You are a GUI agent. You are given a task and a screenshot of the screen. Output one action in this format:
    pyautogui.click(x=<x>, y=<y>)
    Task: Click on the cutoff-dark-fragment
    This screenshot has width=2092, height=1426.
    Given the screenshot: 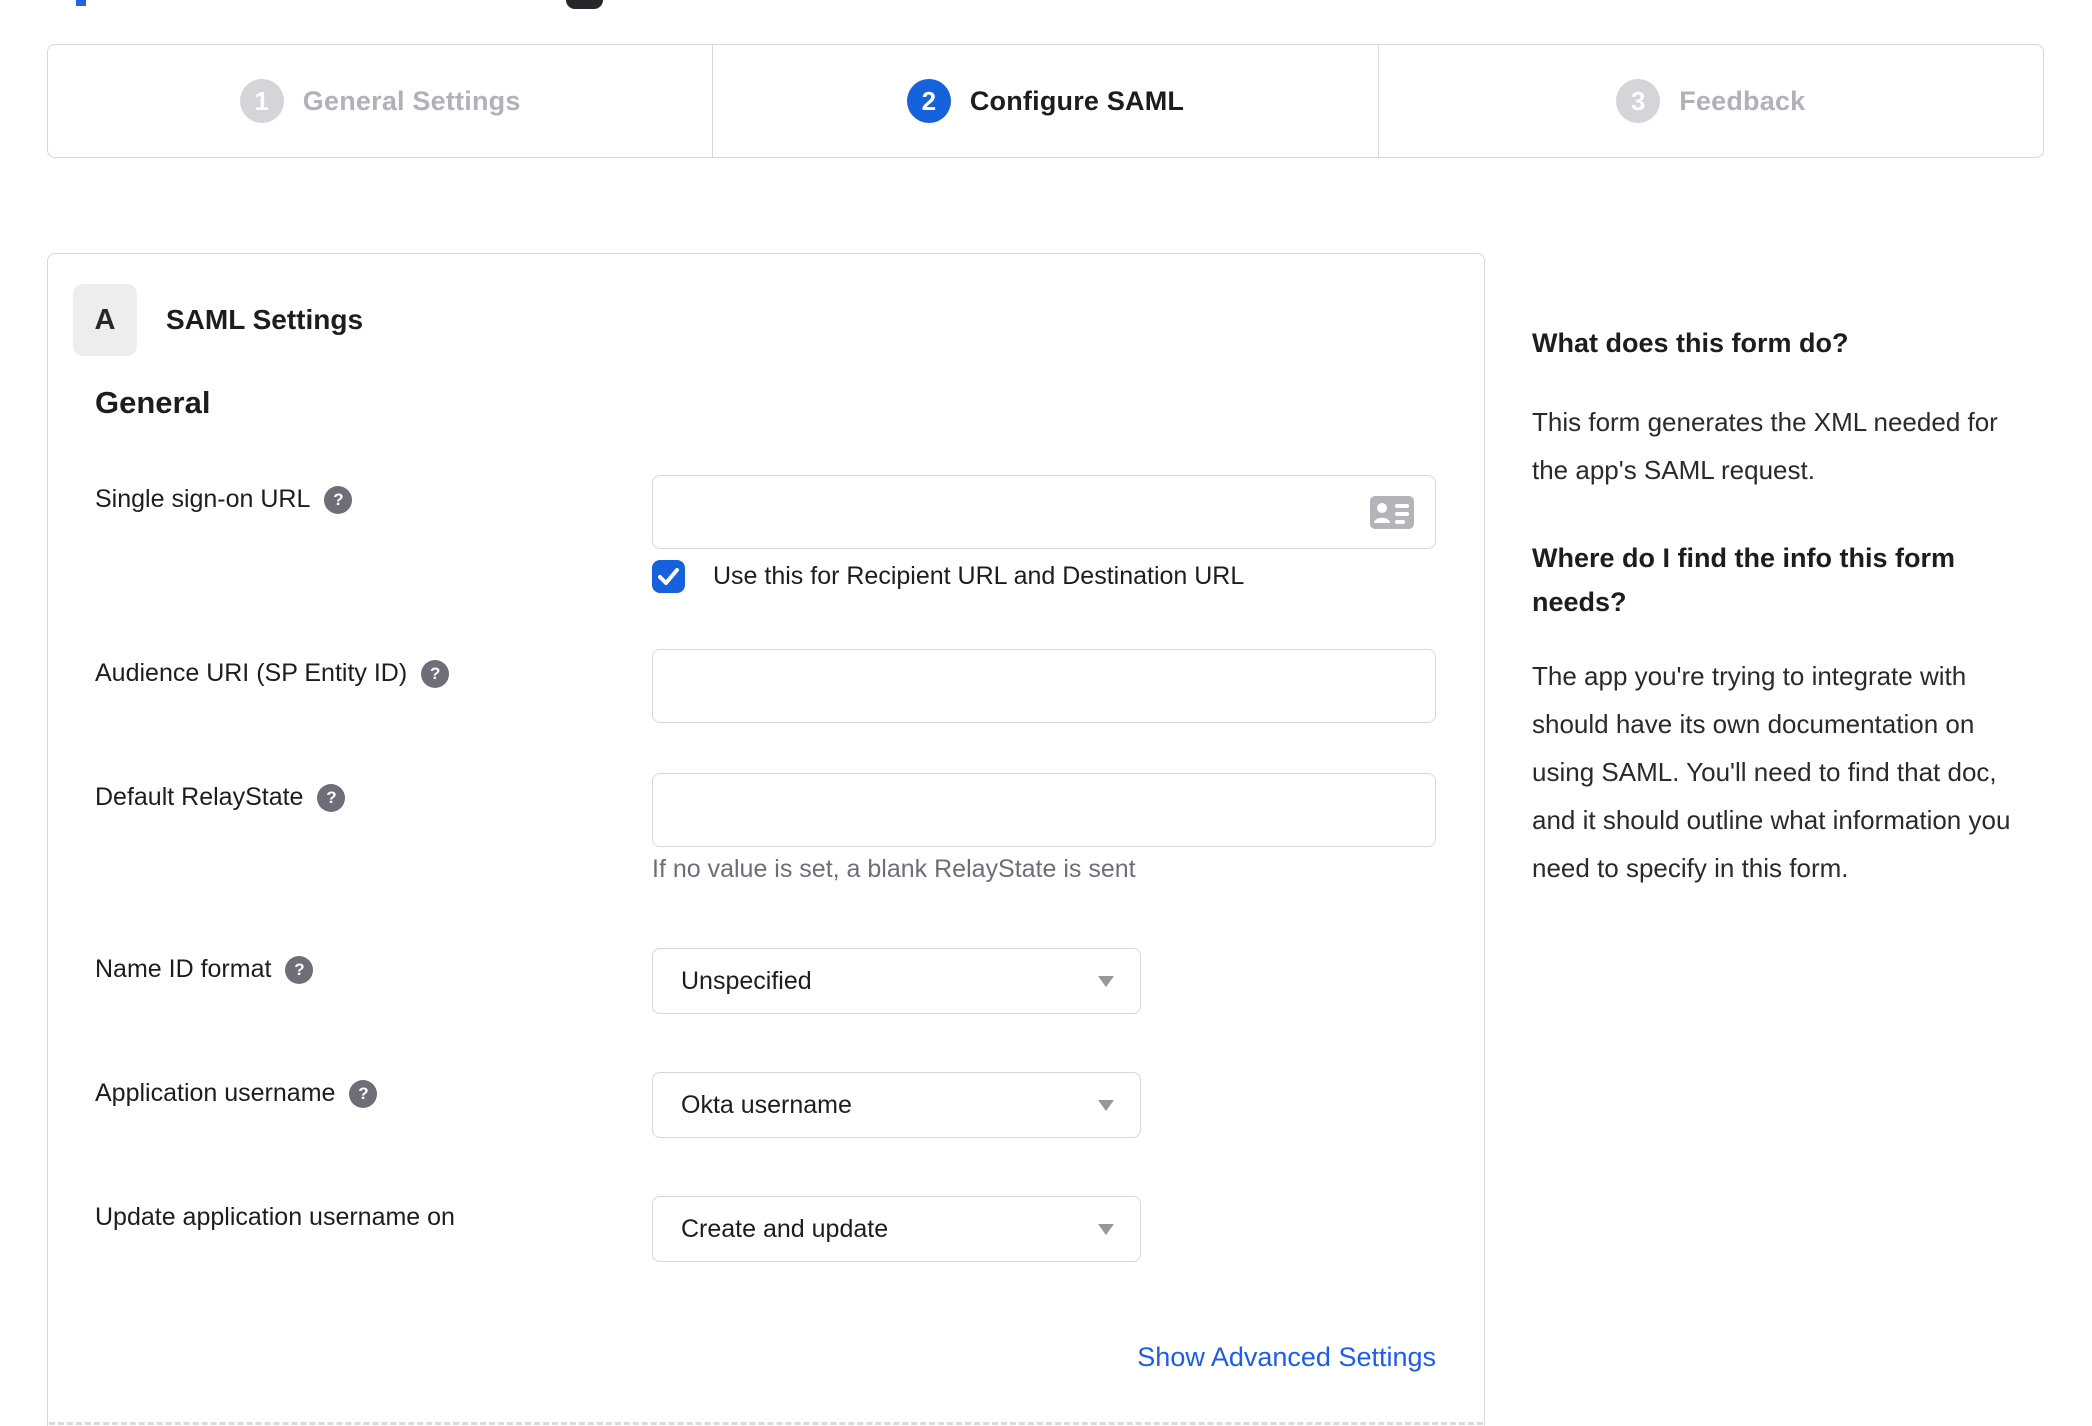 What is the action you would take?
    pyautogui.click(x=584, y=4)
    